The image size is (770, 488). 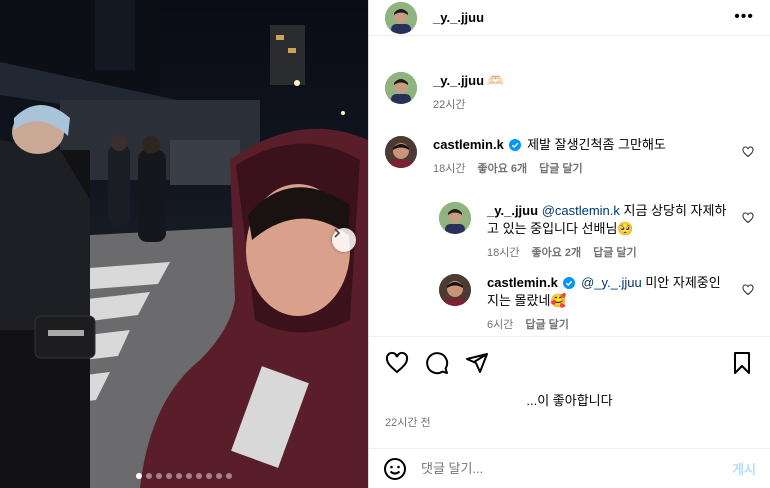 What do you see at coordinates (337, 233) in the screenshot?
I see `chevron-right-icon` at bounding box center [337, 233].